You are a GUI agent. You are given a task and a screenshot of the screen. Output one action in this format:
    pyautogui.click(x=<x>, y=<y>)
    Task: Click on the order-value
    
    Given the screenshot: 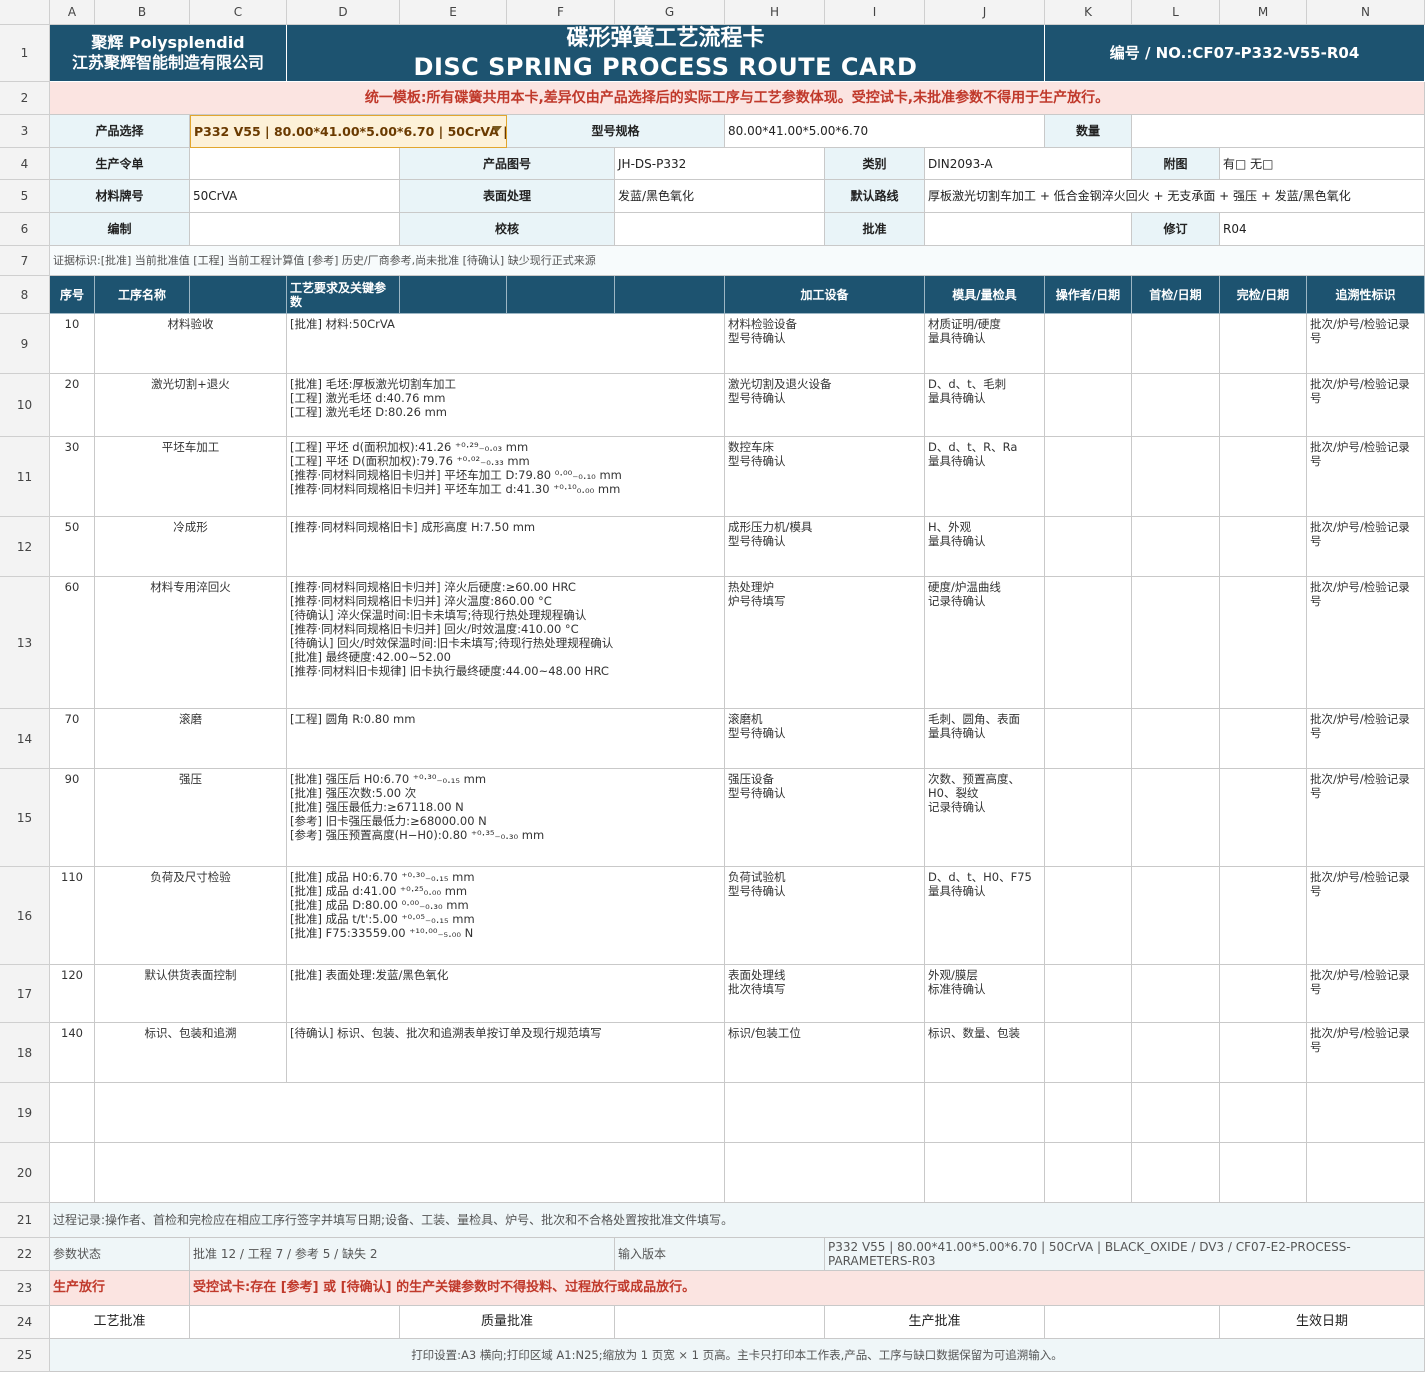 What is the action you would take?
    pyautogui.click(x=295, y=164)
    